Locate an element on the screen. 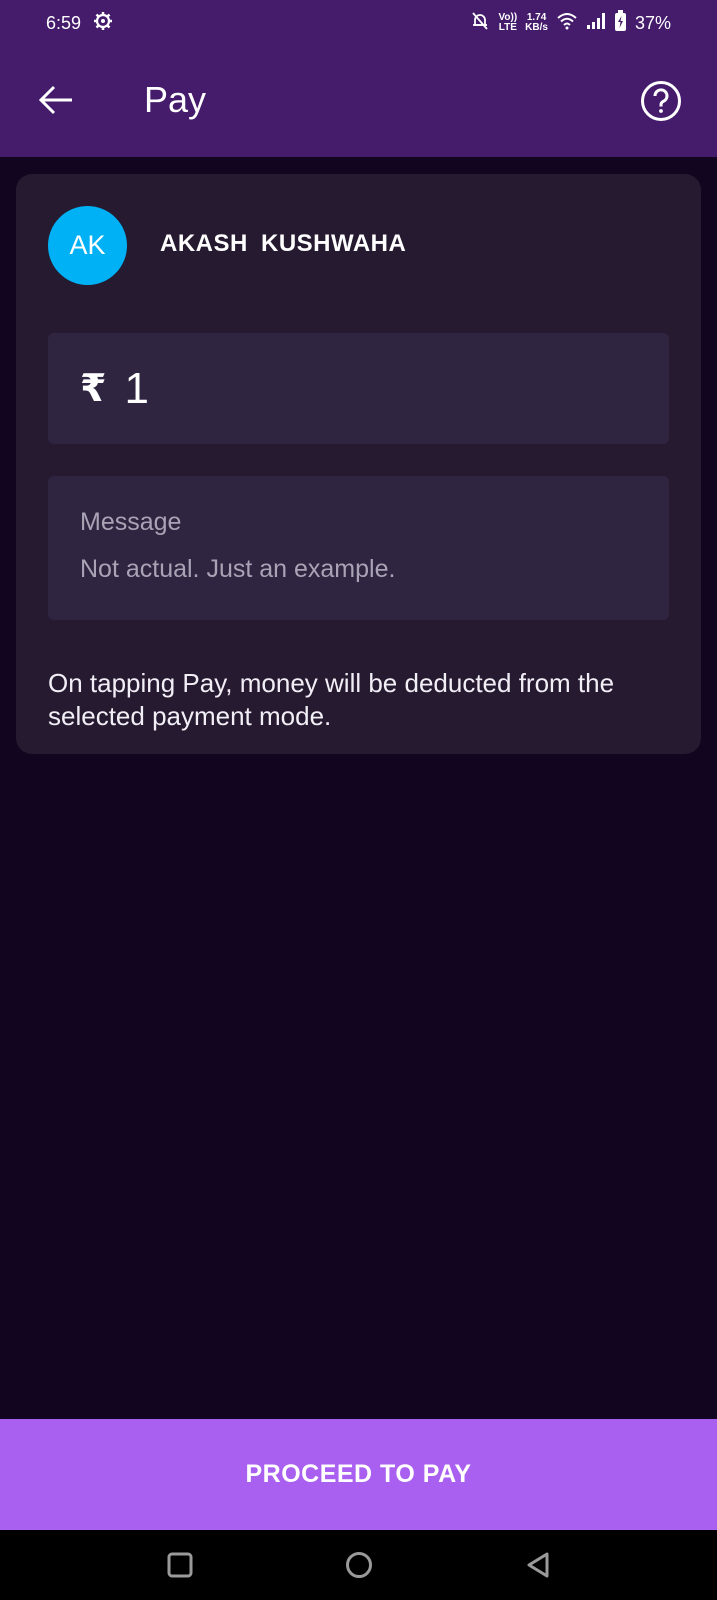 This screenshot has height=1600, width=717. system-nav-bar is located at coordinates (358, 1565).